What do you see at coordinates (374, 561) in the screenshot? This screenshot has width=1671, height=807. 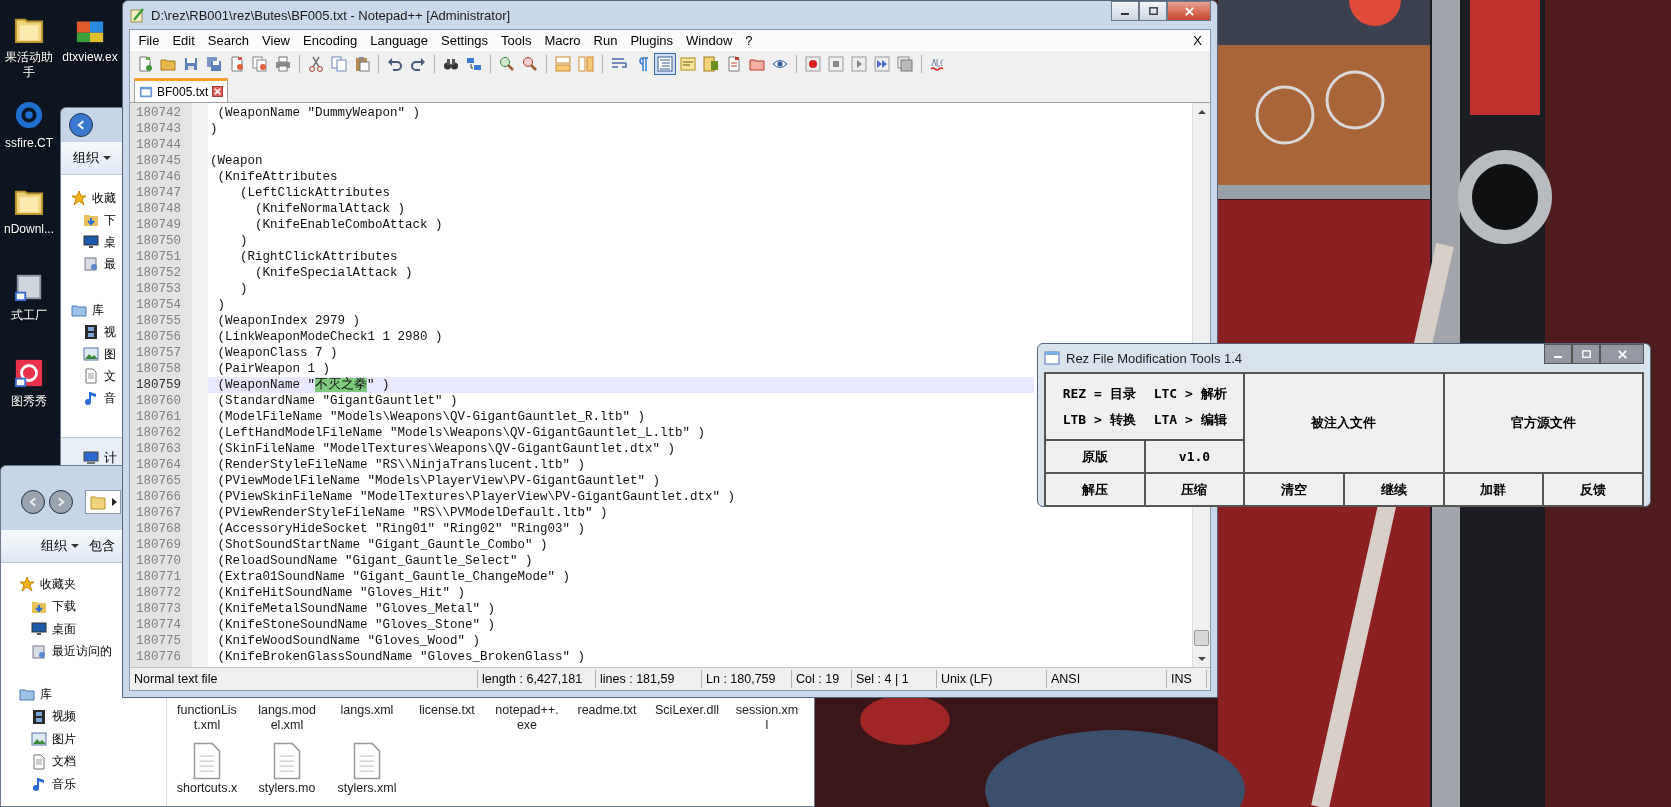 I see `code-line: (ReloadSoundName "Gigant_Gauntle_Select" )` at bounding box center [374, 561].